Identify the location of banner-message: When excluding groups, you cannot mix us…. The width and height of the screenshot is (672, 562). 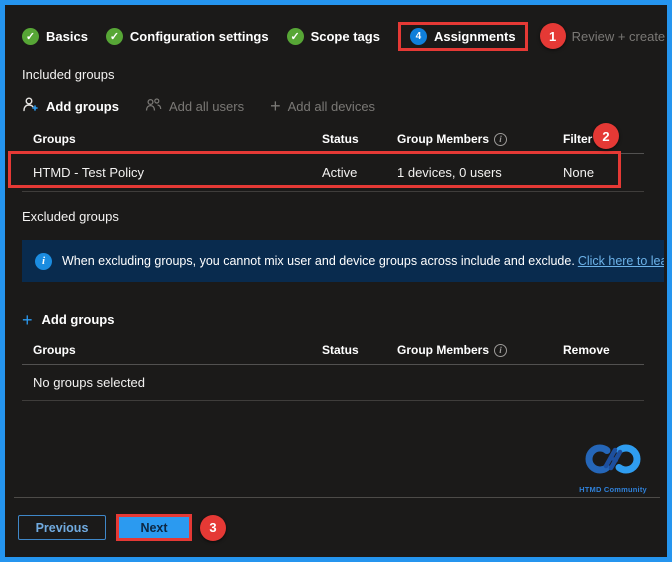
(318, 261).